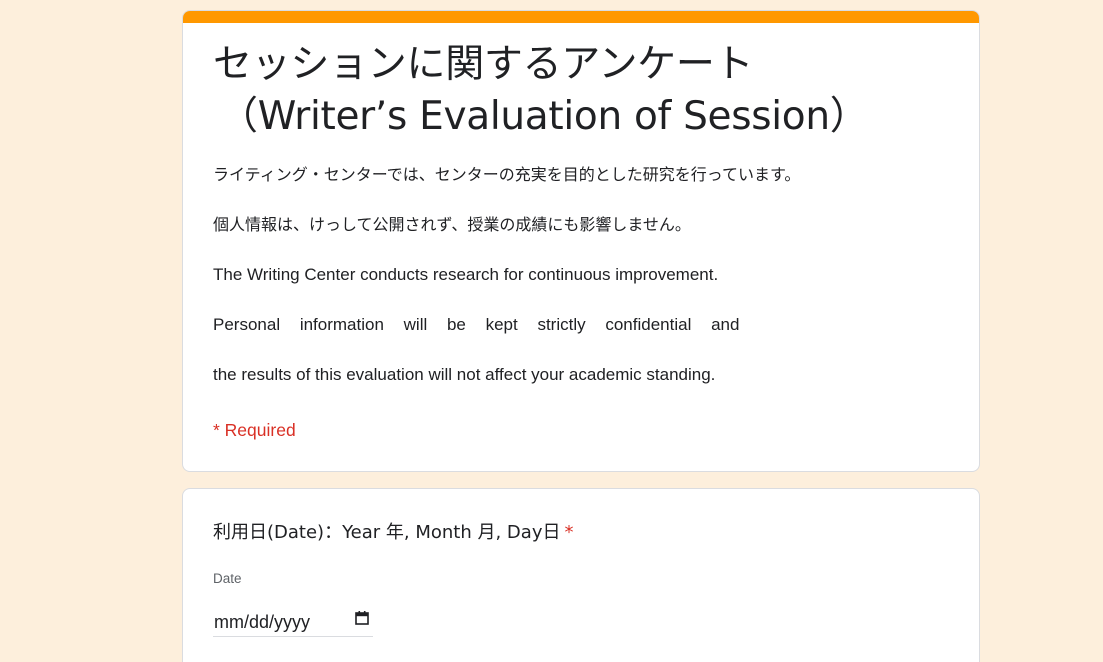  What do you see at coordinates (227, 578) in the screenshot?
I see `date-field-label: Date` at bounding box center [227, 578].